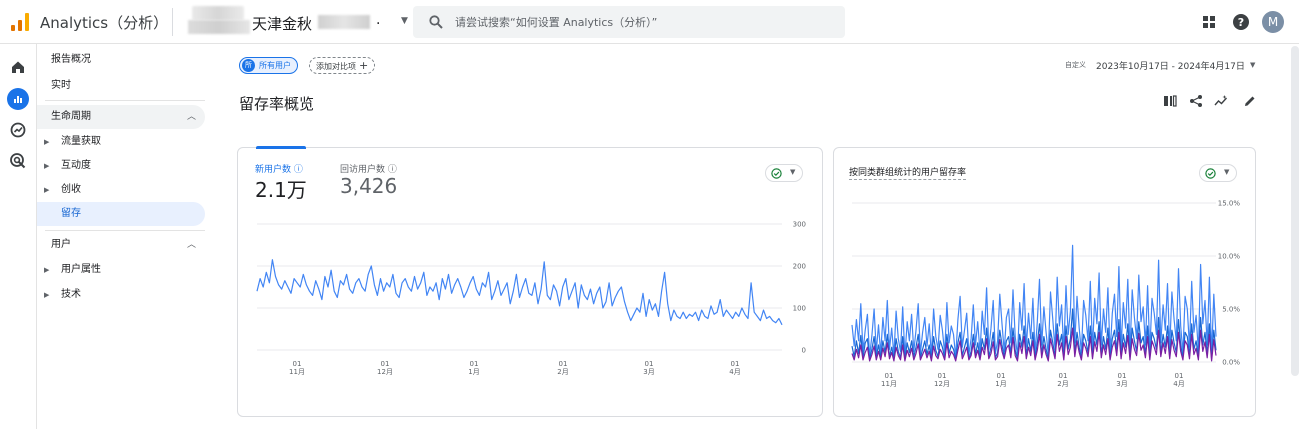  Describe the element at coordinates (1062, 384) in the screenshot. I see `retention-x-tick-month: 2月` at that location.